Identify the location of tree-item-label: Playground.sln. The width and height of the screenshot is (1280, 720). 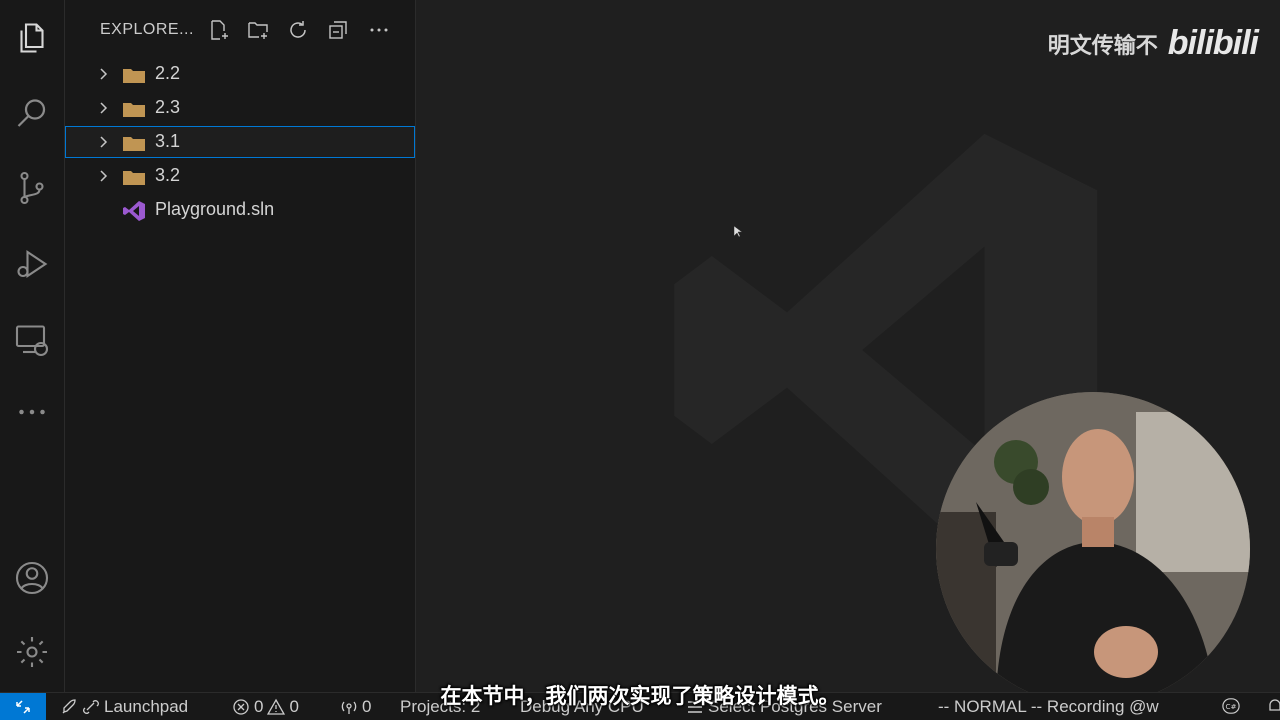
(215, 209).